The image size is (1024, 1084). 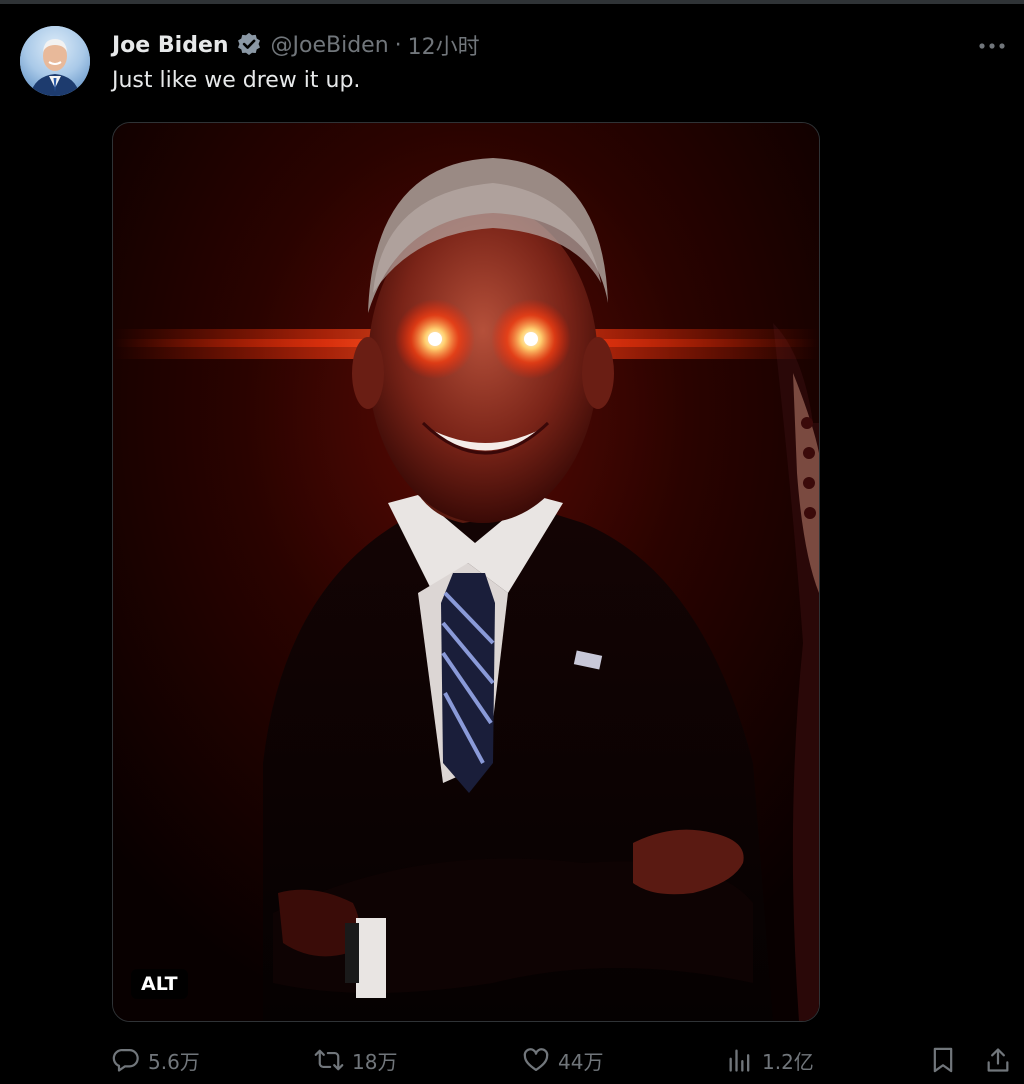 I want to click on reply-count: 5.6万, so click(x=174, y=1061).